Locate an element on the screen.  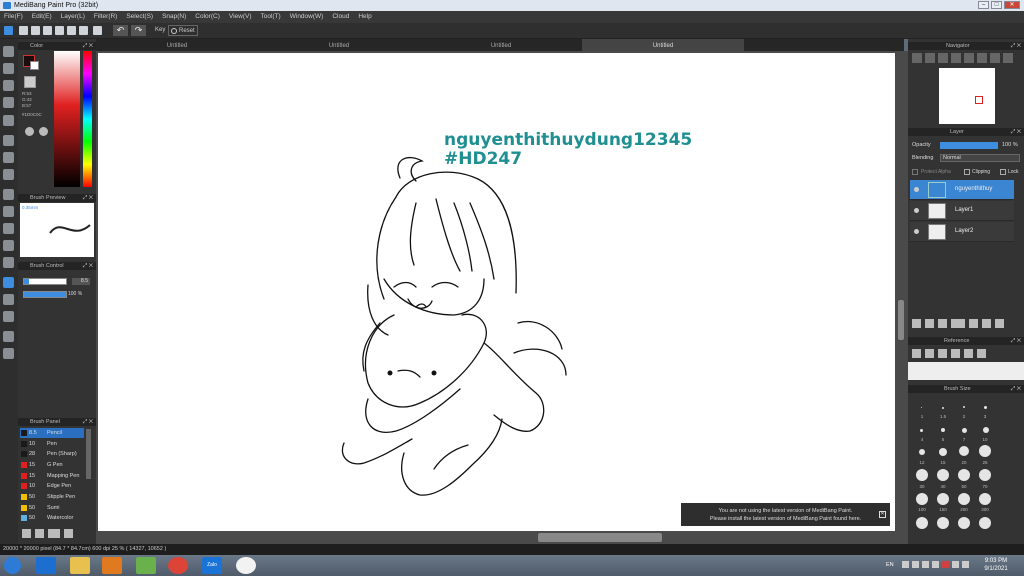
eraser-tool-icon is located at coordinates (8, 68).